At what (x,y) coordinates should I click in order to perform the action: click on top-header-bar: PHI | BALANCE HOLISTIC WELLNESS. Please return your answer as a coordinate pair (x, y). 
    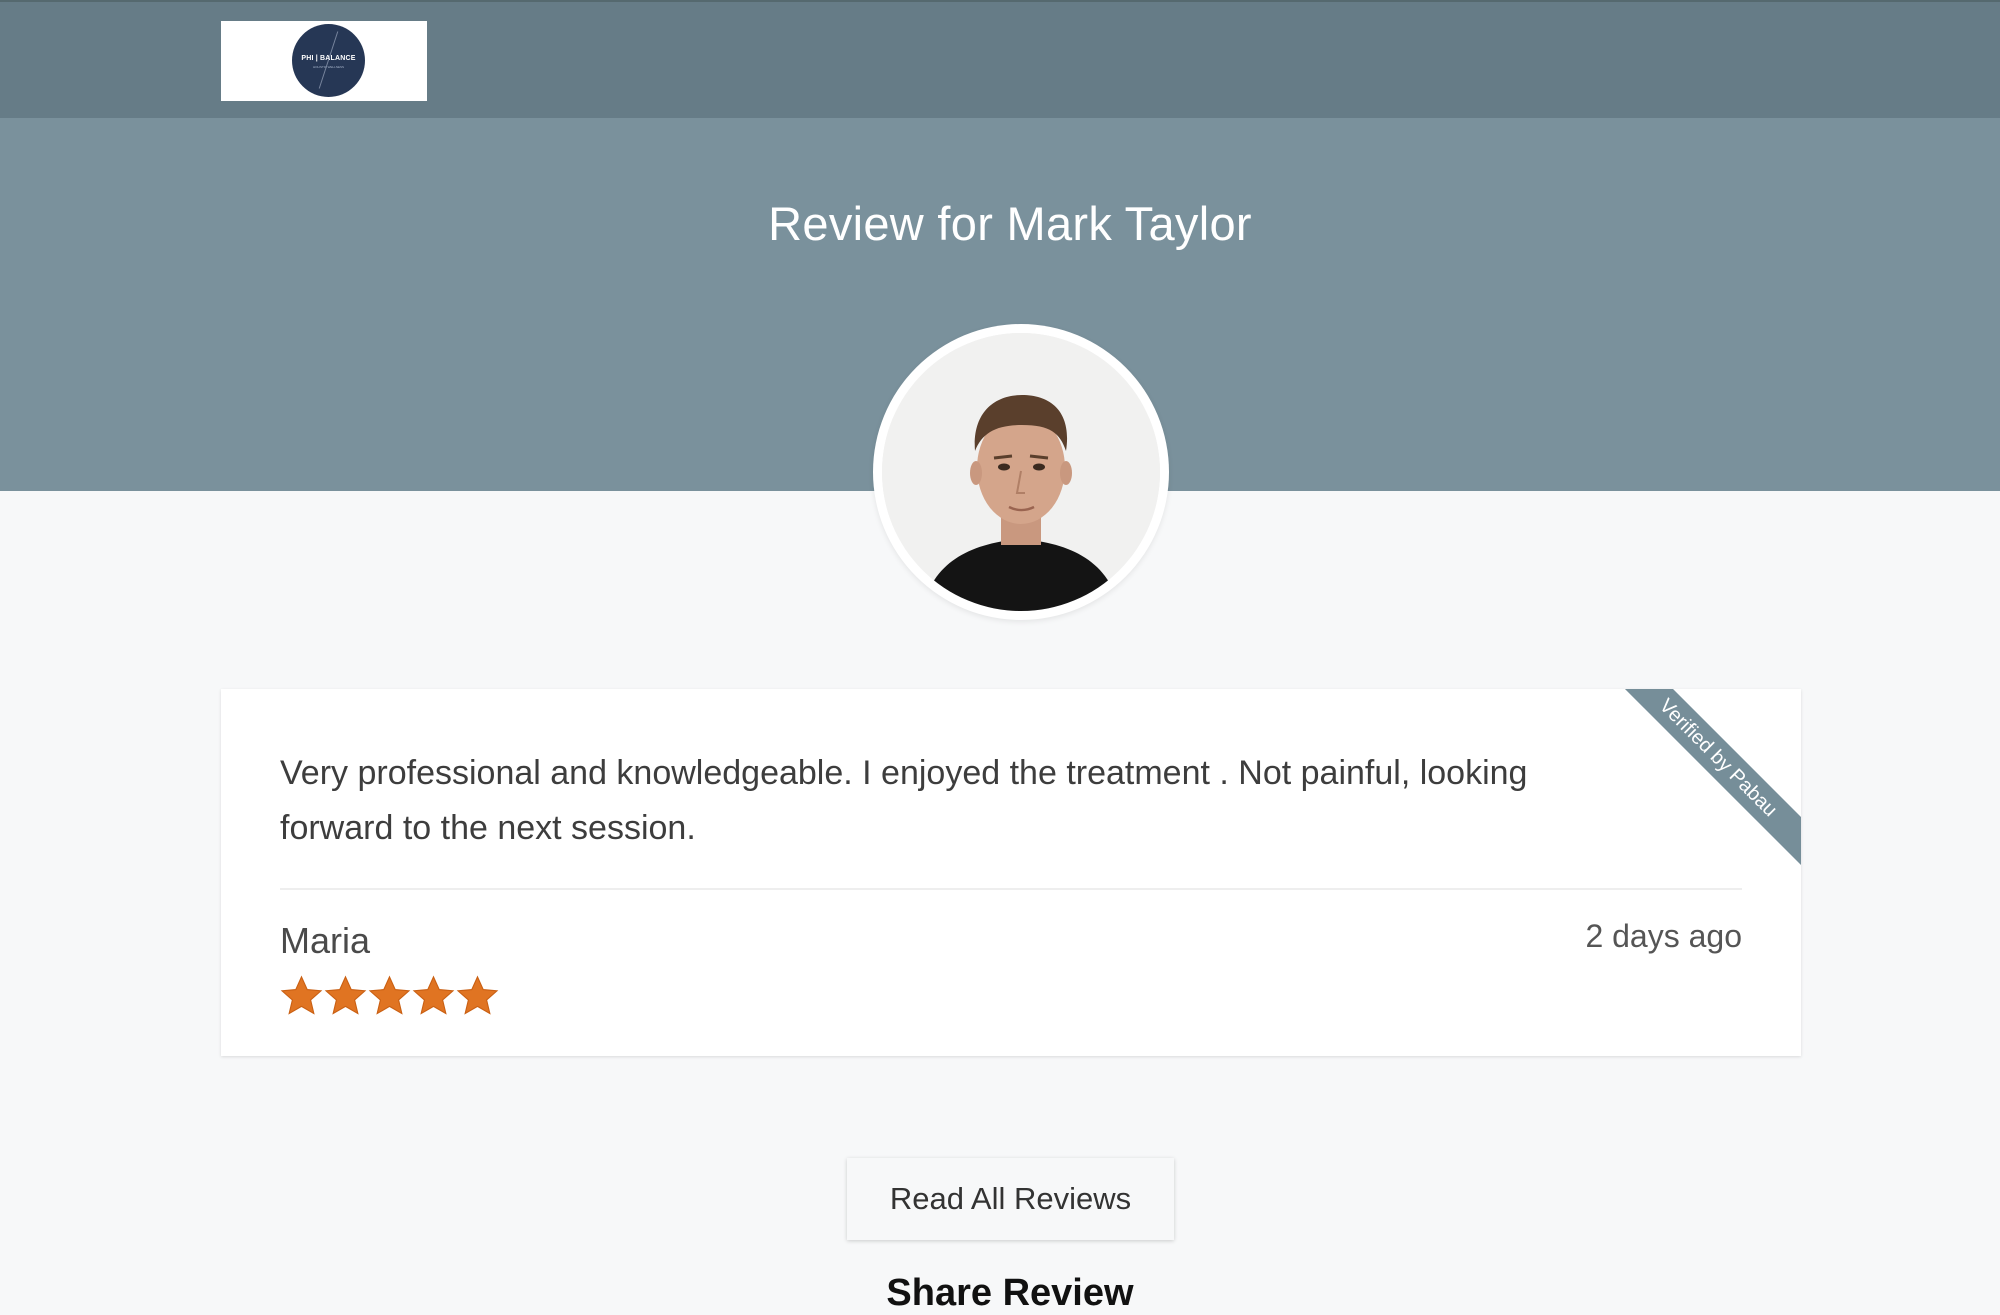
    Looking at the image, I should click on (1000, 59).